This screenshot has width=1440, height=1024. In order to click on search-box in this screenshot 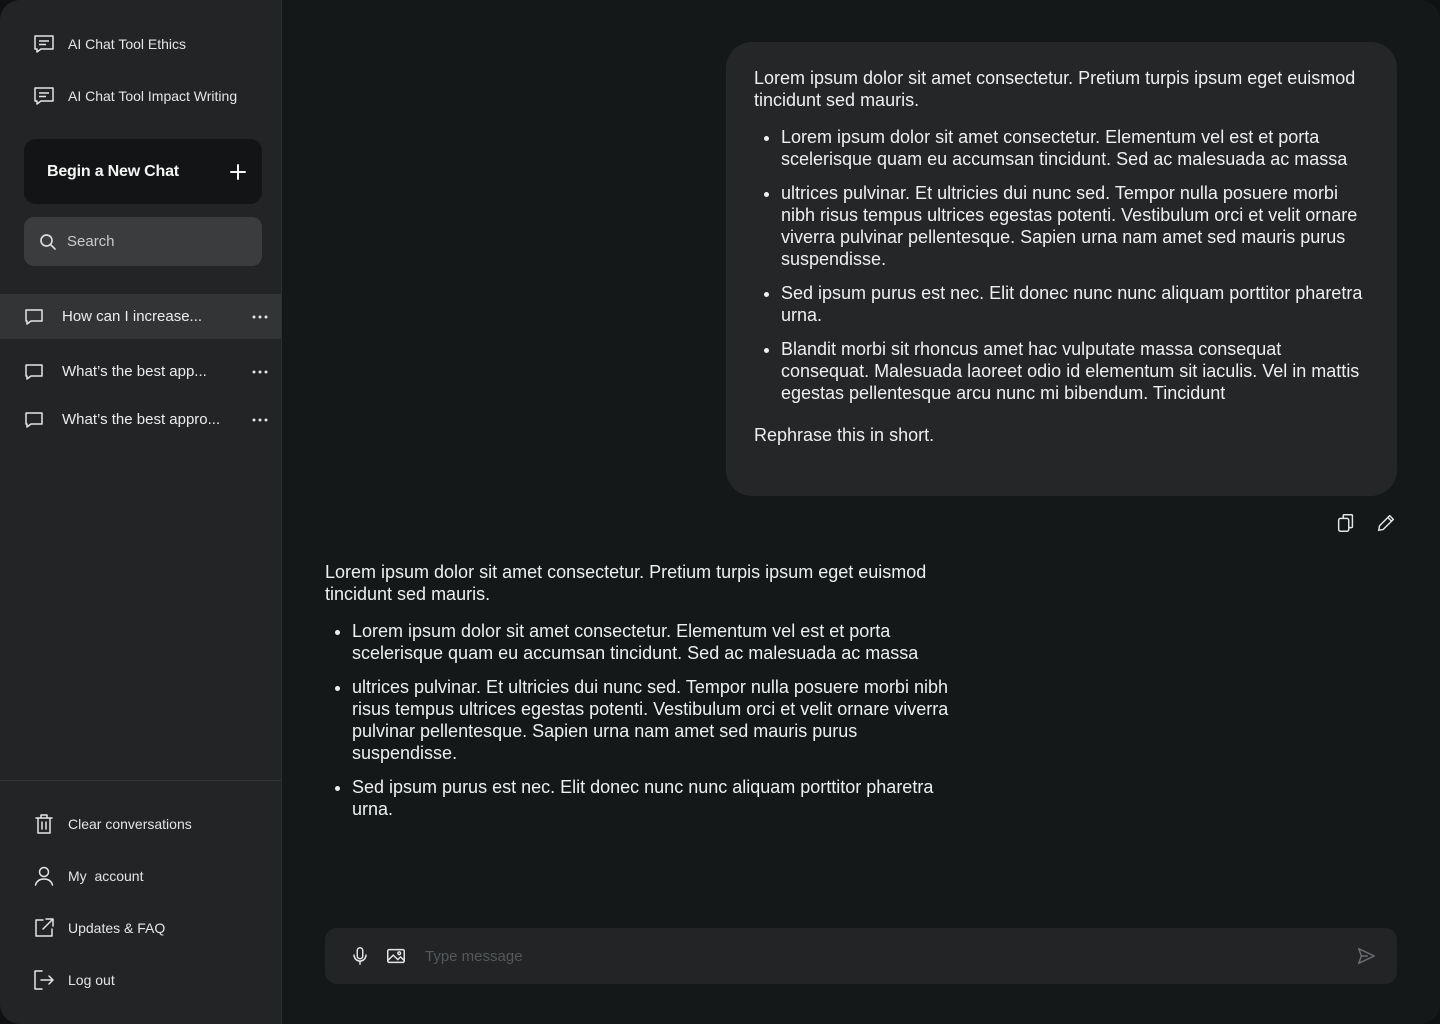, I will do `click(143, 241)`.